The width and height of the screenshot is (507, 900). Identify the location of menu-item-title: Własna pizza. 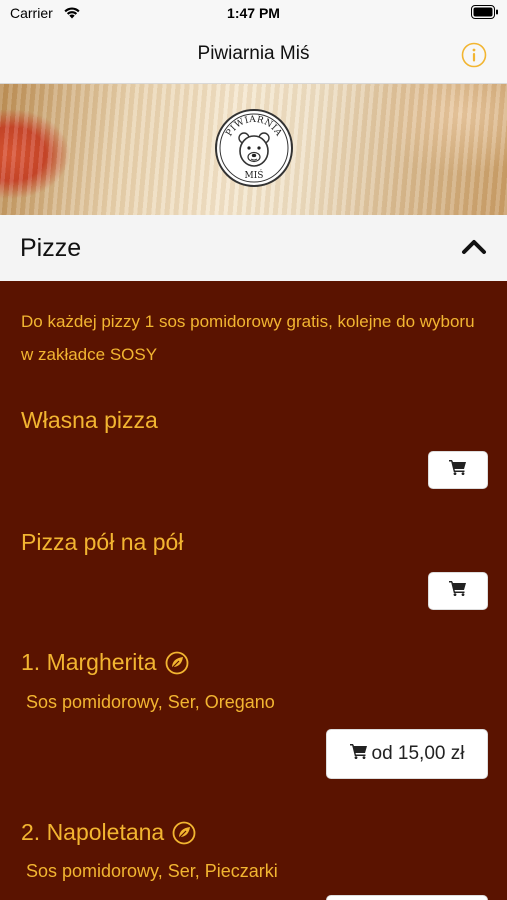
(89, 420).